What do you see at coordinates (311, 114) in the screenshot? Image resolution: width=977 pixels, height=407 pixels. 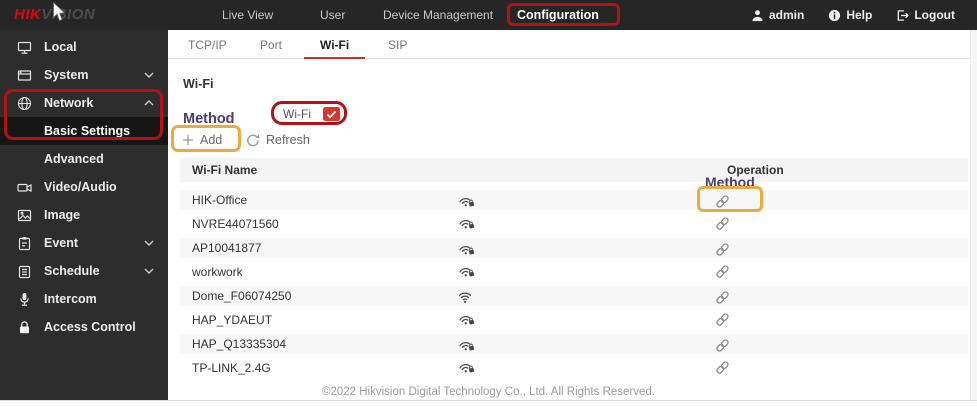 I see `wifi-enable-group: Wi-Fi` at bounding box center [311, 114].